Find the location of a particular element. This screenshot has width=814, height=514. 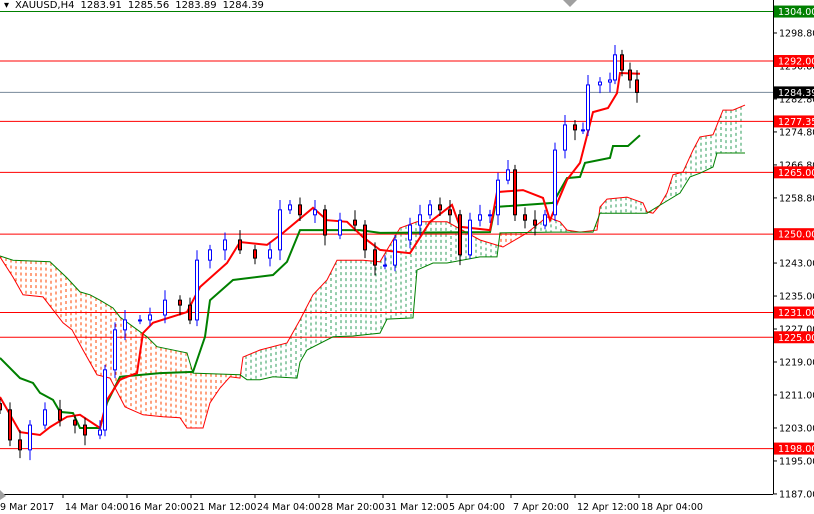

price-axis-background is located at coordinates (793, 257).